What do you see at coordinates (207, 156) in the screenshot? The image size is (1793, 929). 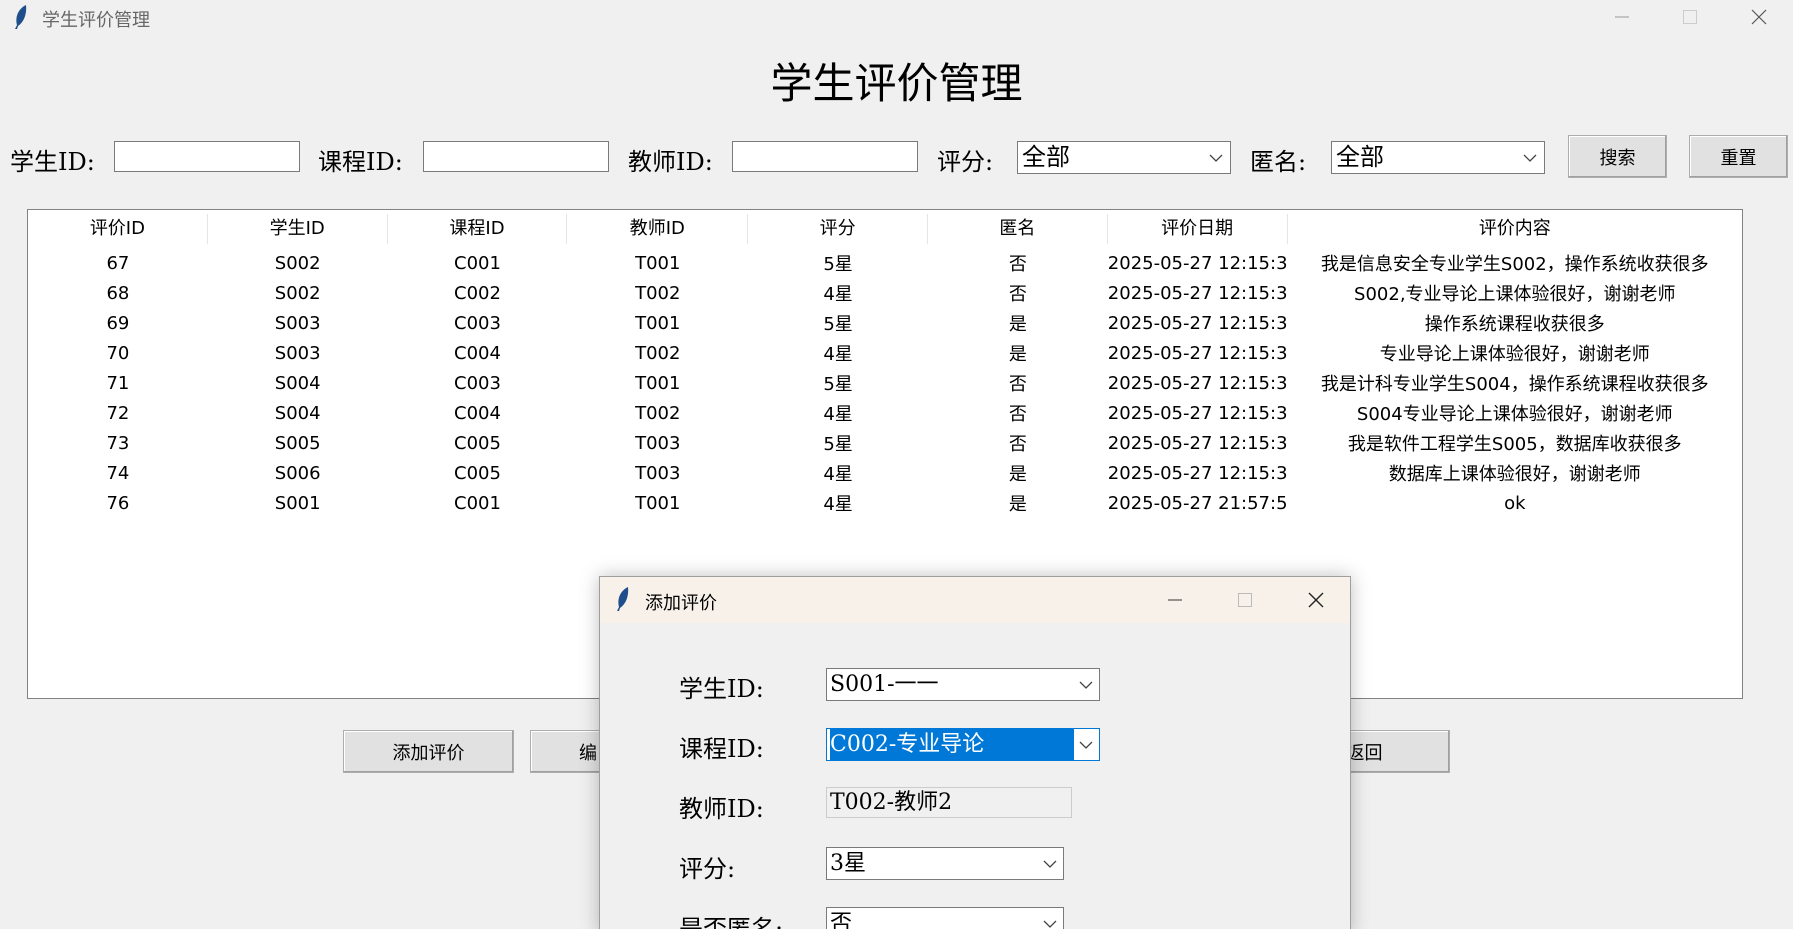 I see `student-id-input` at bounding box center [207, 156].